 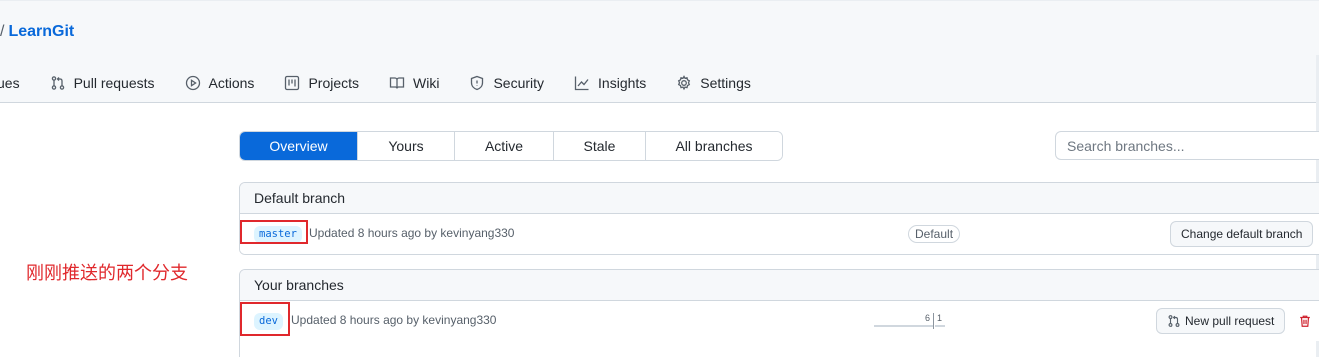 I want to click on ahead-behind-indicator: 6 1, so click(x=934, y=322).